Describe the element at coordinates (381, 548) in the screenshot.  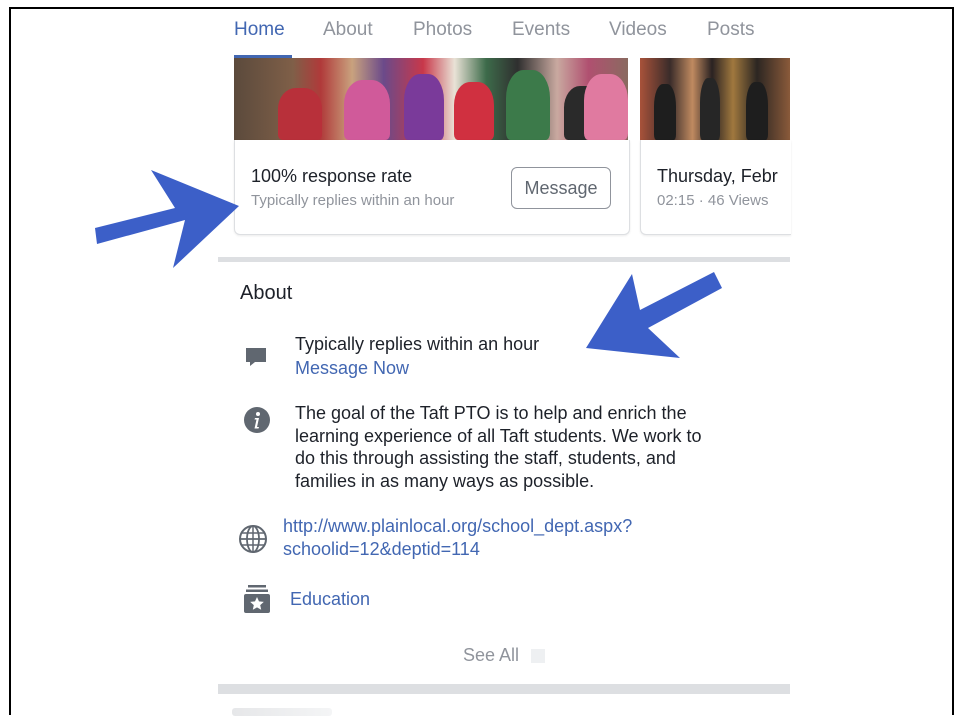
I see `website-link-line: schoolid=12&deptid=114` at that location.